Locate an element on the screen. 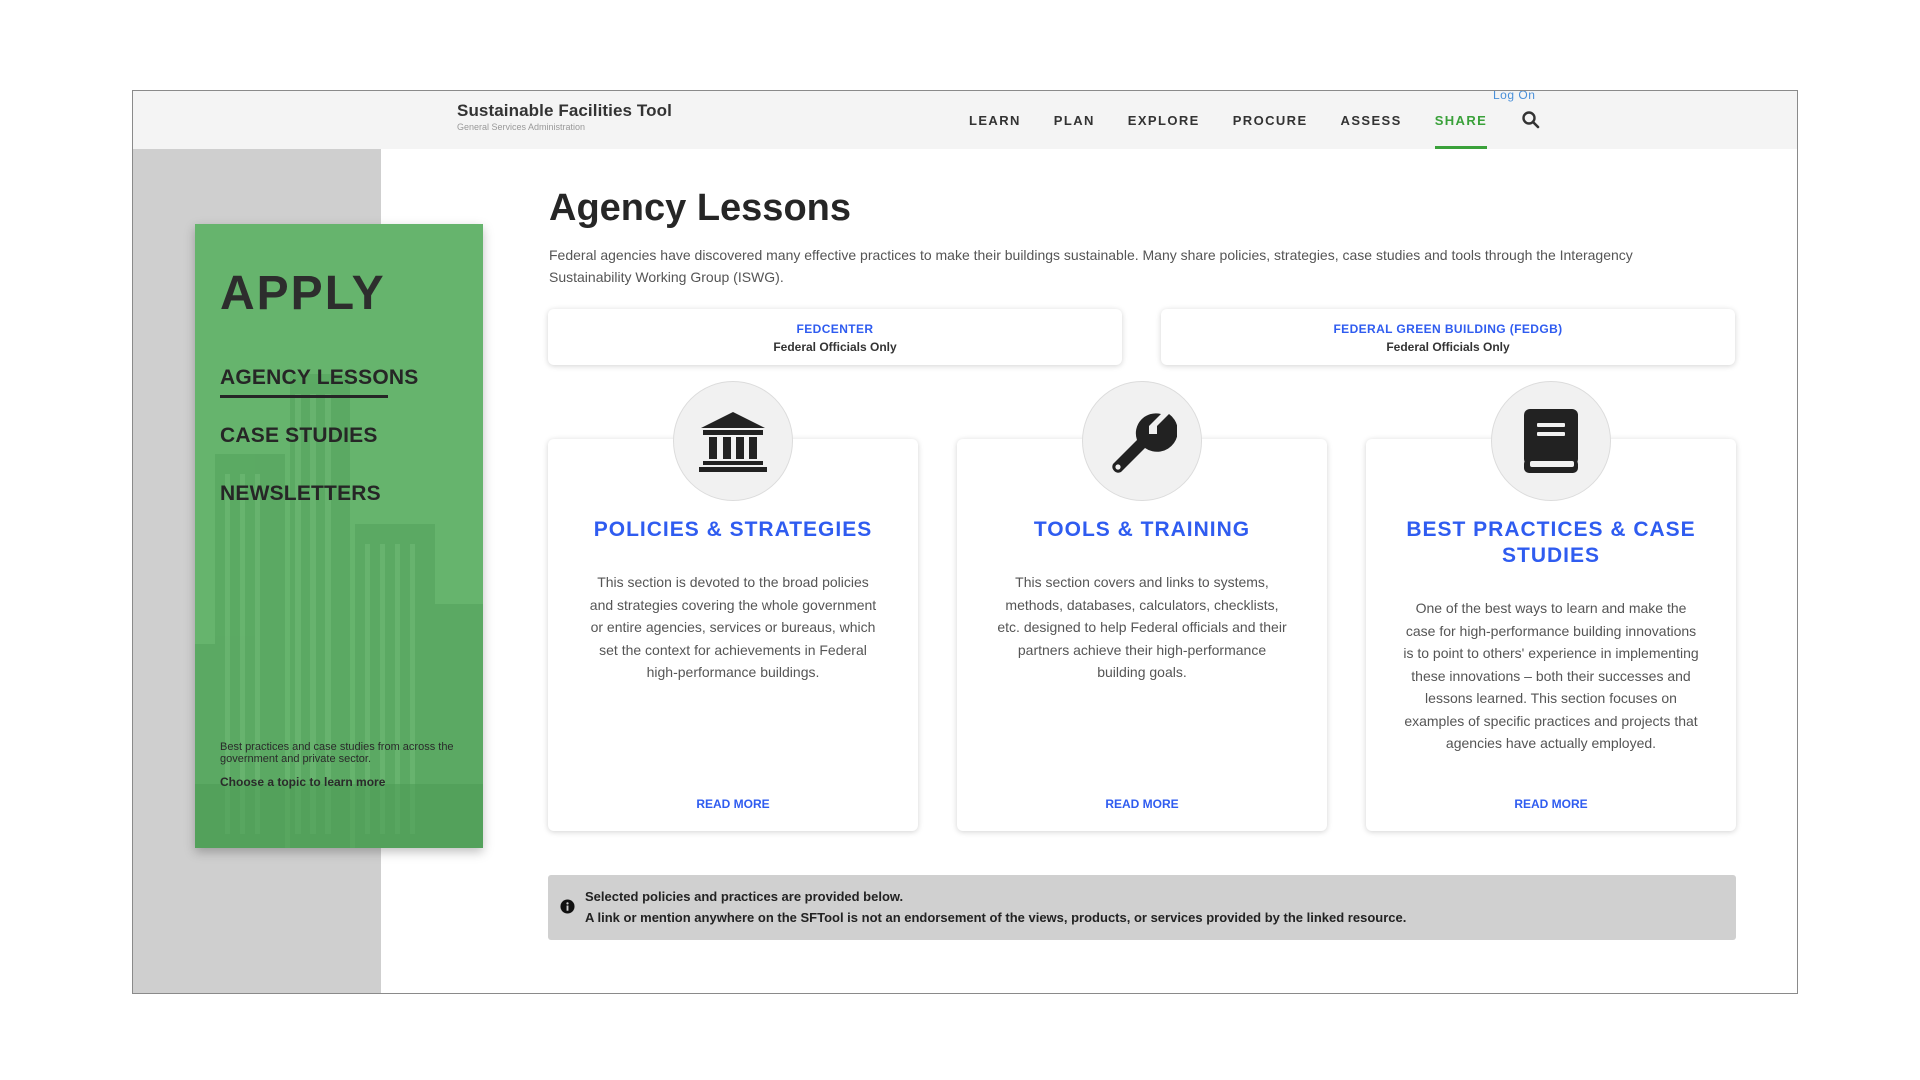 The height and width of the screenshot is (1080, 1920). page-title: Agency Lessons is located at coordinates (700, 208).